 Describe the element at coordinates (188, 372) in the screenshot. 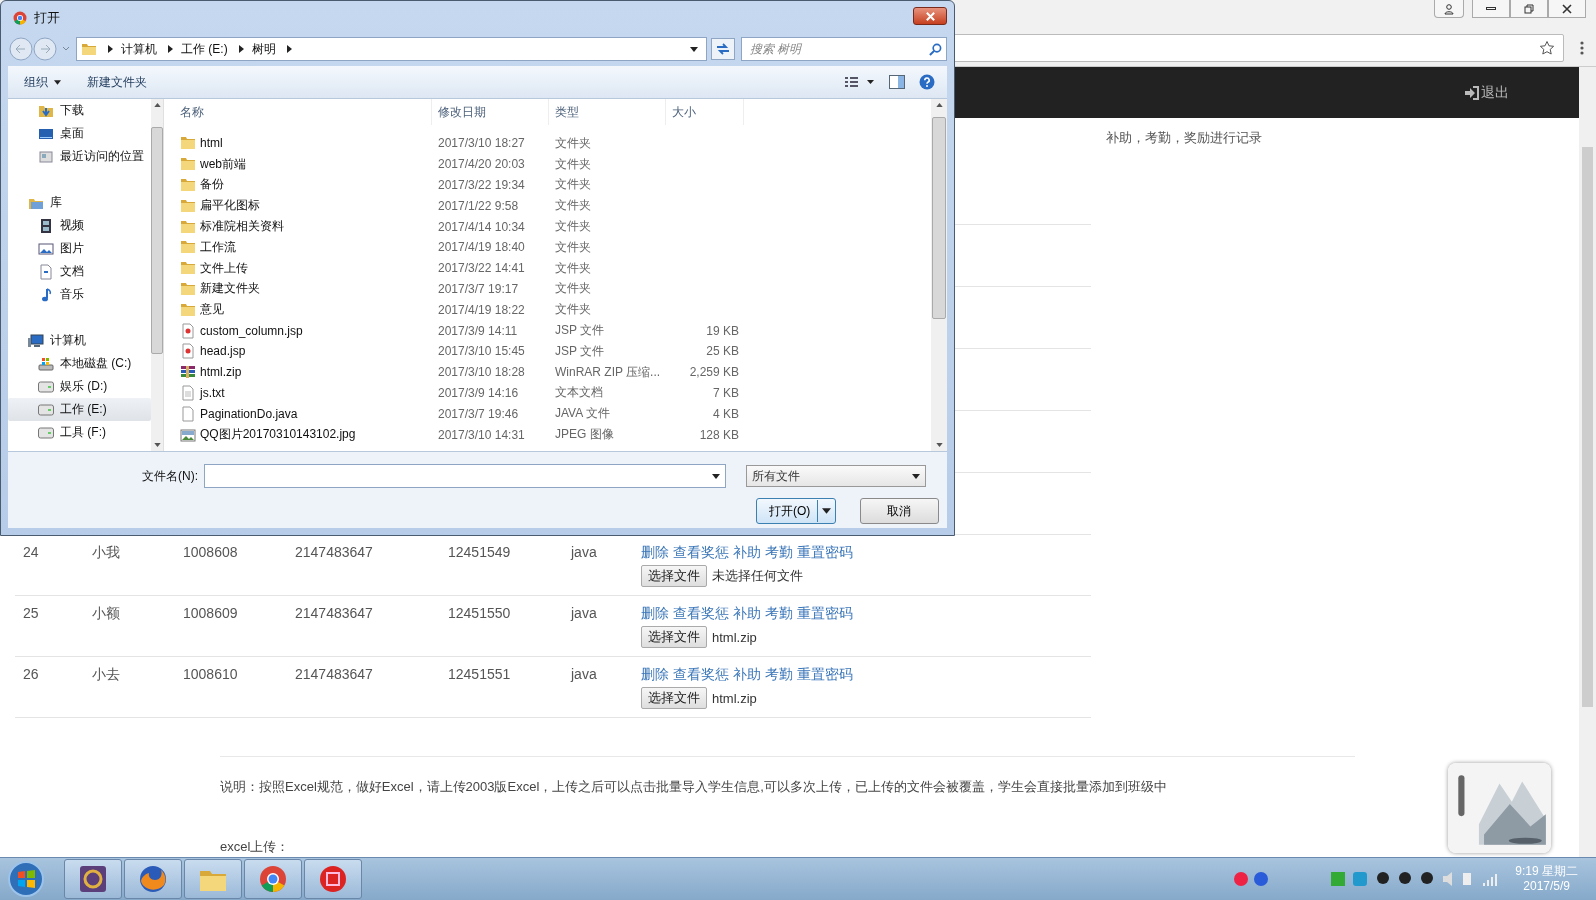

I see `archive-icon` at that location.